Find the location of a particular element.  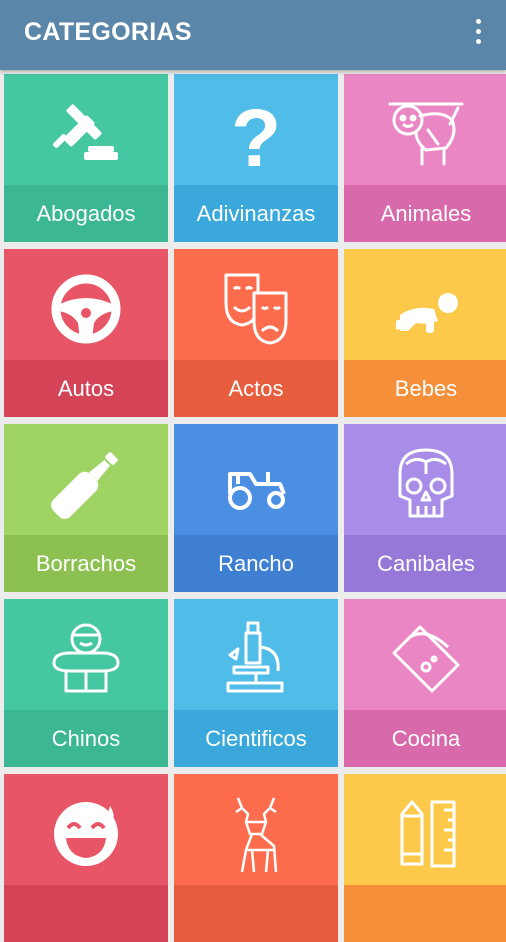

category-tile-borrachos: Borrachos is located at coordinates (86, 508).